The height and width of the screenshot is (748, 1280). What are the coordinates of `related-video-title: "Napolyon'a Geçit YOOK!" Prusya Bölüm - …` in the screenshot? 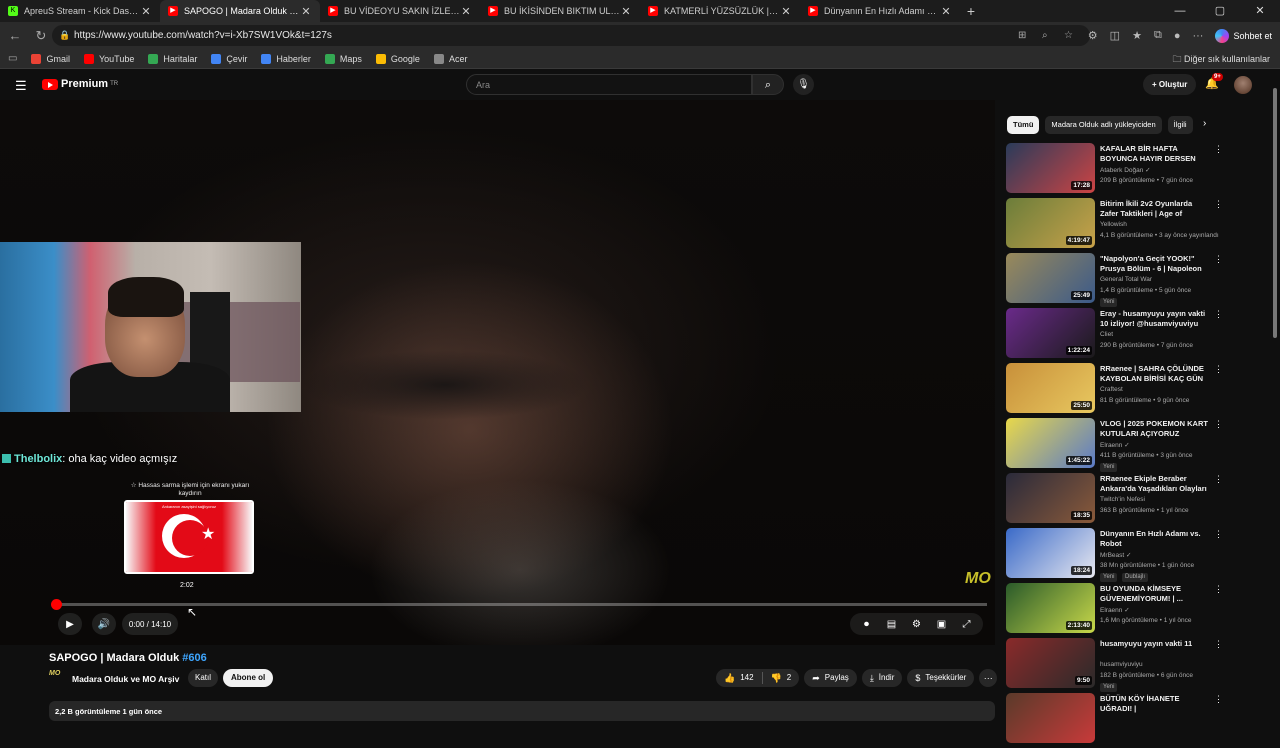 It's located at (1154, 264).